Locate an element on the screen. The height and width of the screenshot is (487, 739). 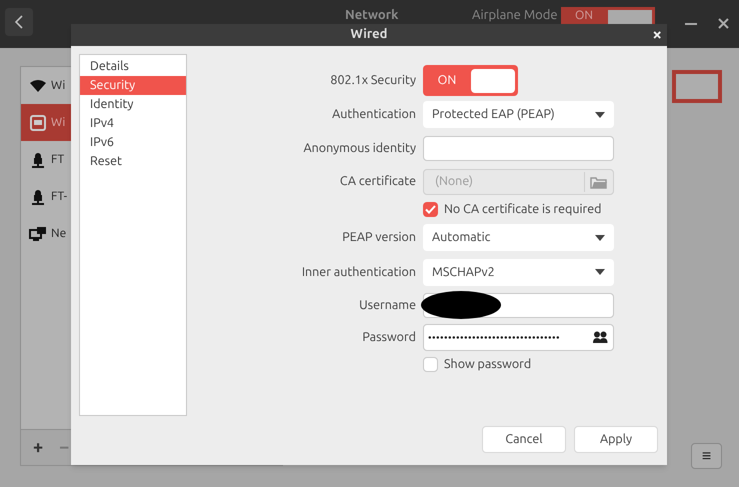
field-label: CA certificate is located at coordinates (378, 181).